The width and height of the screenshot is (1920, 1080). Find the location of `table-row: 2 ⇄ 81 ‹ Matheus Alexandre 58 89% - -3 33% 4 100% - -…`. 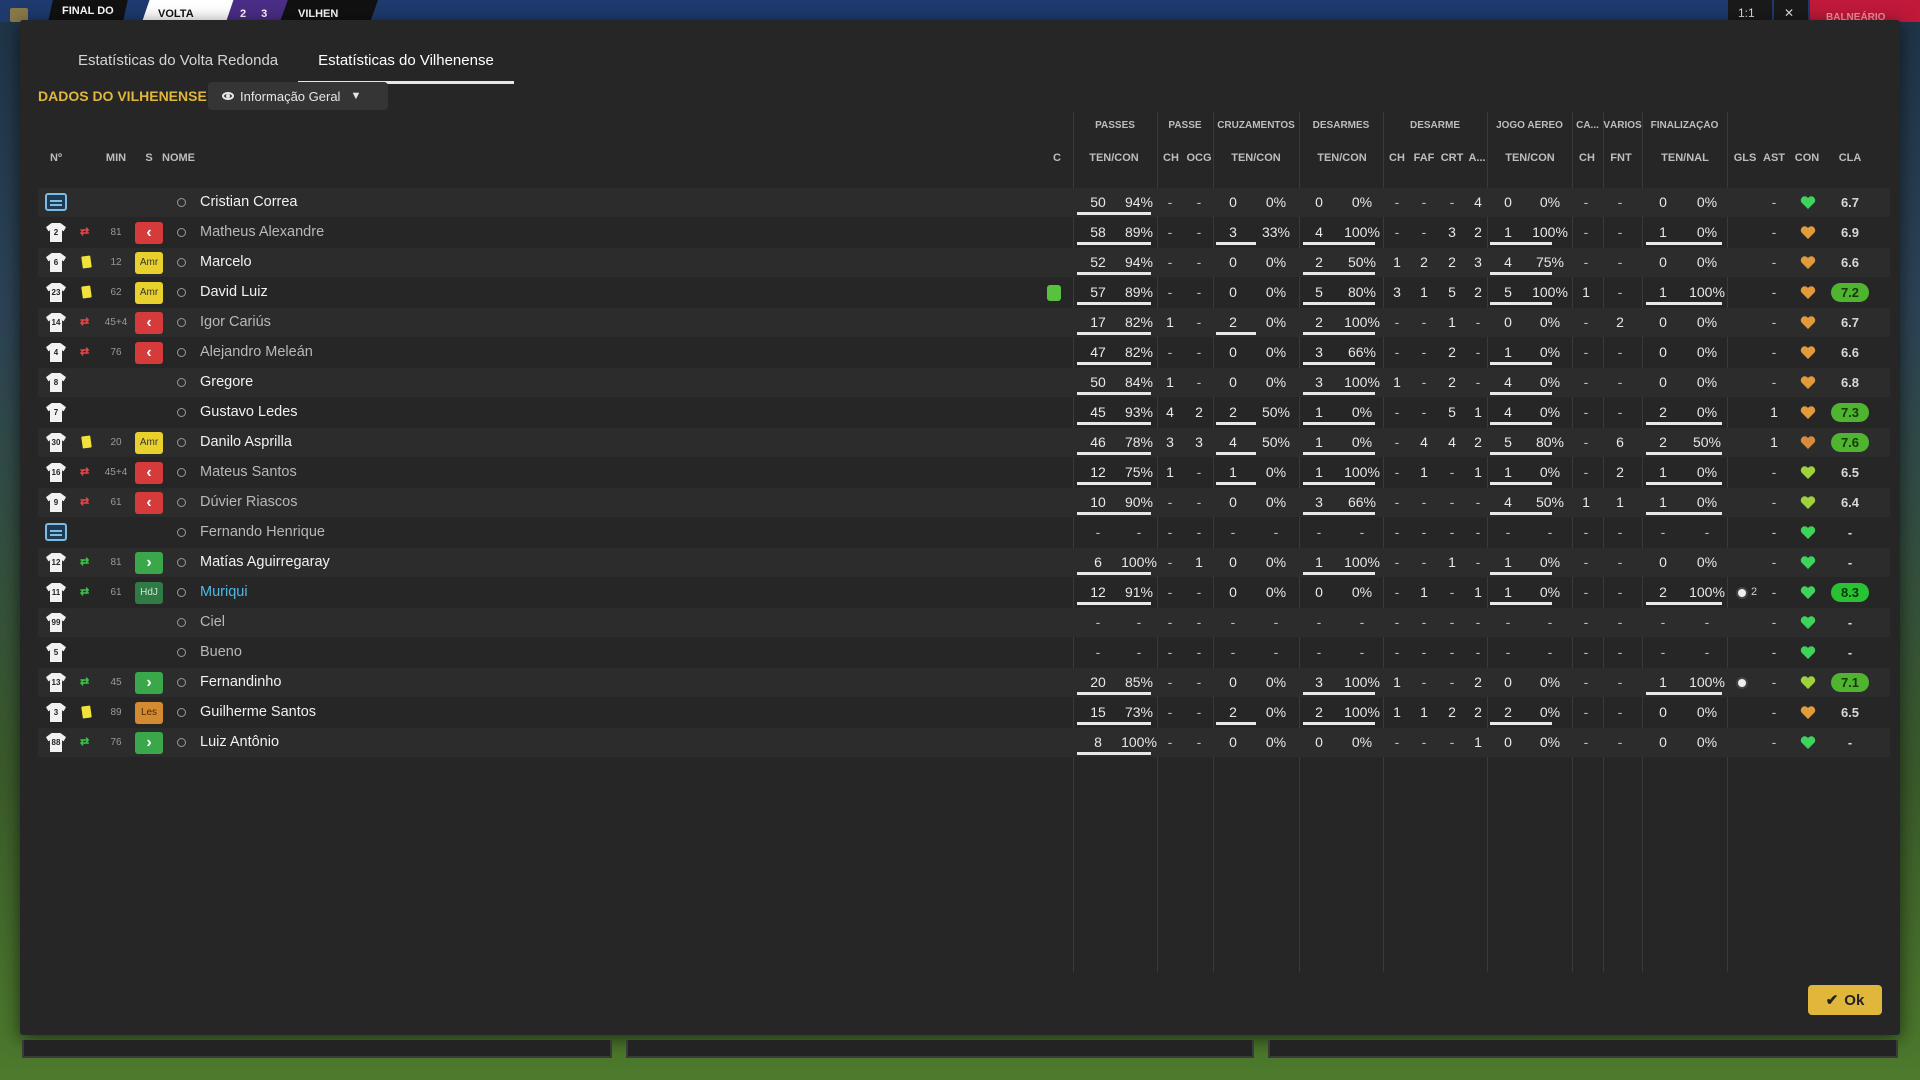

table-row: 2 ⇄ 81 ‹ Matheus Alexandre 58 89% - -3 33% 4 100% - -… is located at coordinates (964, 232).